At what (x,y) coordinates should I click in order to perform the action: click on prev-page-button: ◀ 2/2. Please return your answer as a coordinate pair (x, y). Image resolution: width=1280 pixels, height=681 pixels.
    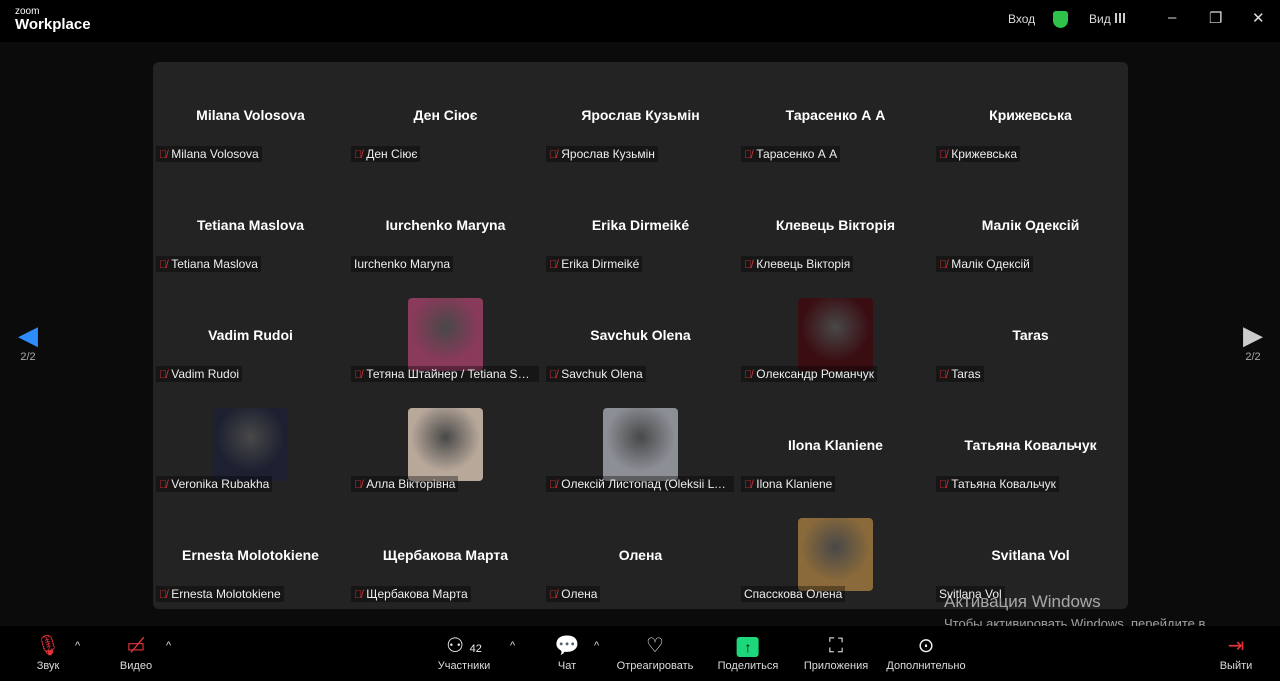
    Looking at the image, I should click on (28, 341).